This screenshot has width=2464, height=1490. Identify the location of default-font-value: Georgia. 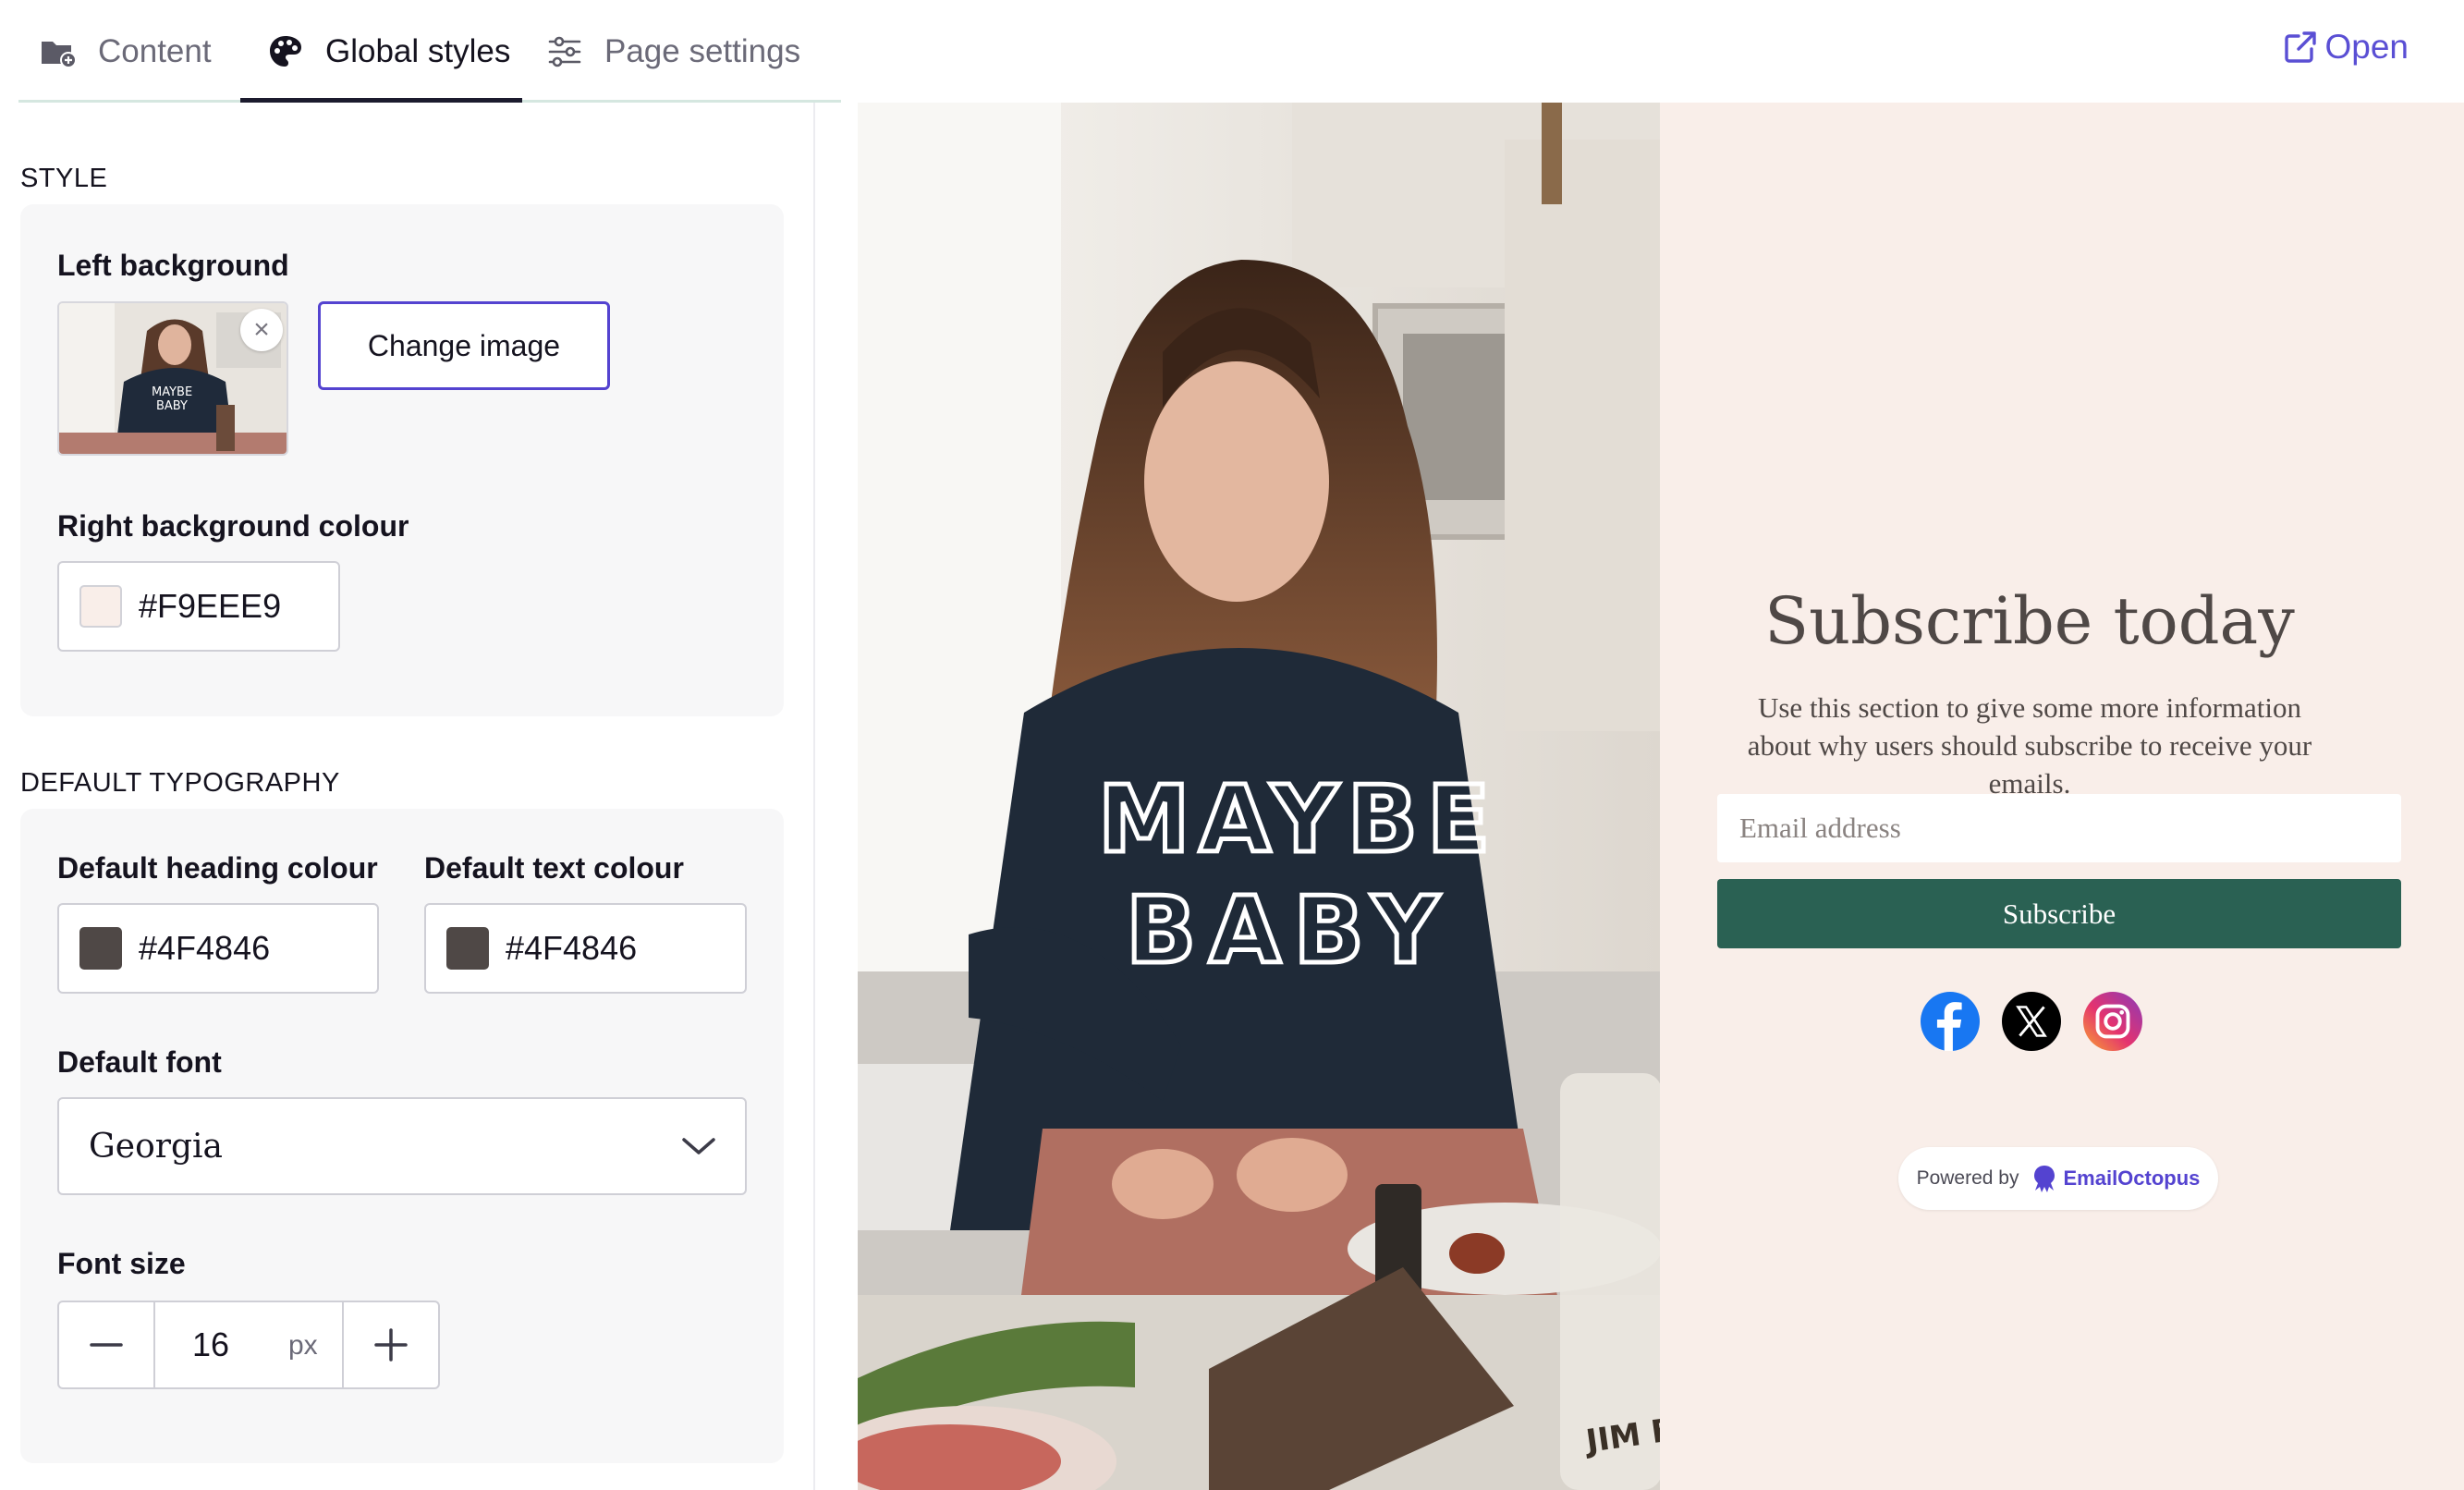
(156, 1147).